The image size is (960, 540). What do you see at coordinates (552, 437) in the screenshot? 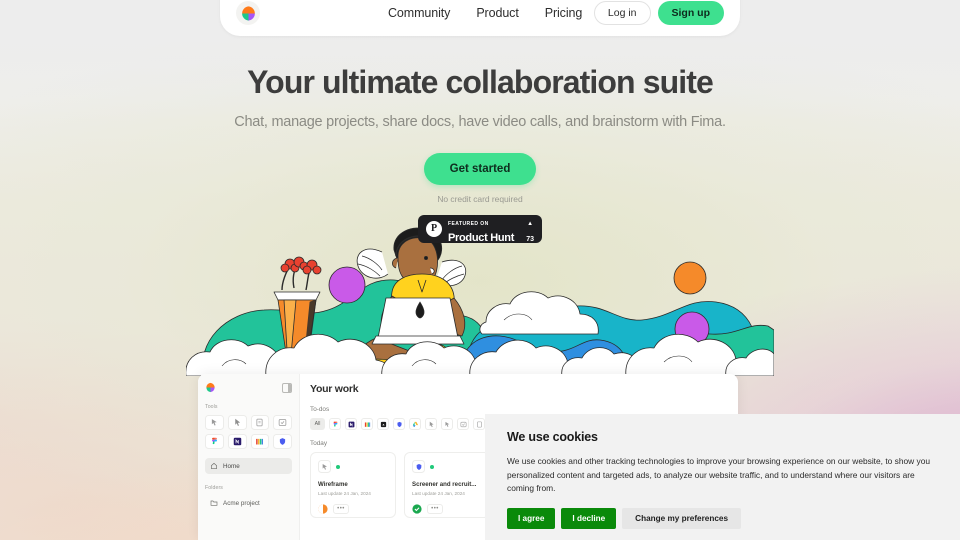
I see `cookie-banner-title: We use cookies` at bounding box center [552, 437].